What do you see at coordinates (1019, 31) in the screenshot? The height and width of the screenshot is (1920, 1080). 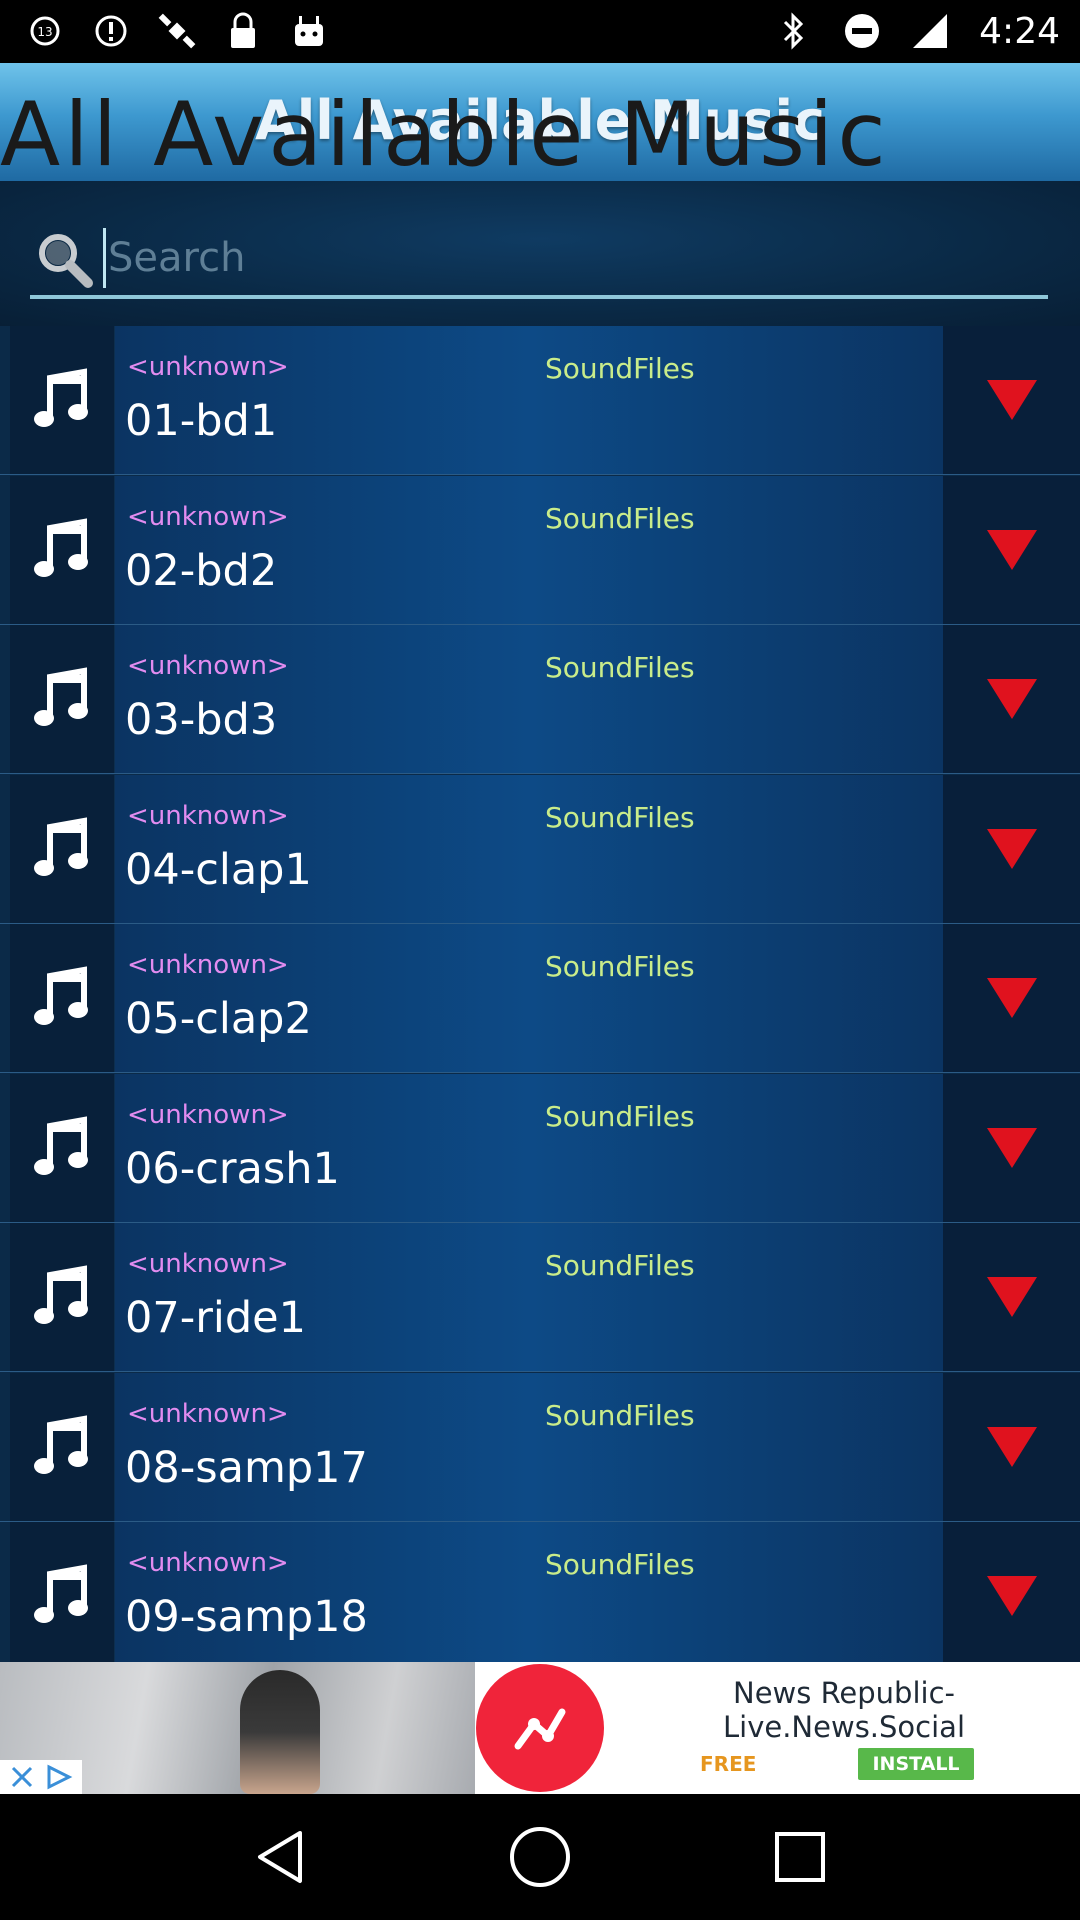 I see `clock: 4:24` at bounding box center [1019, 31].